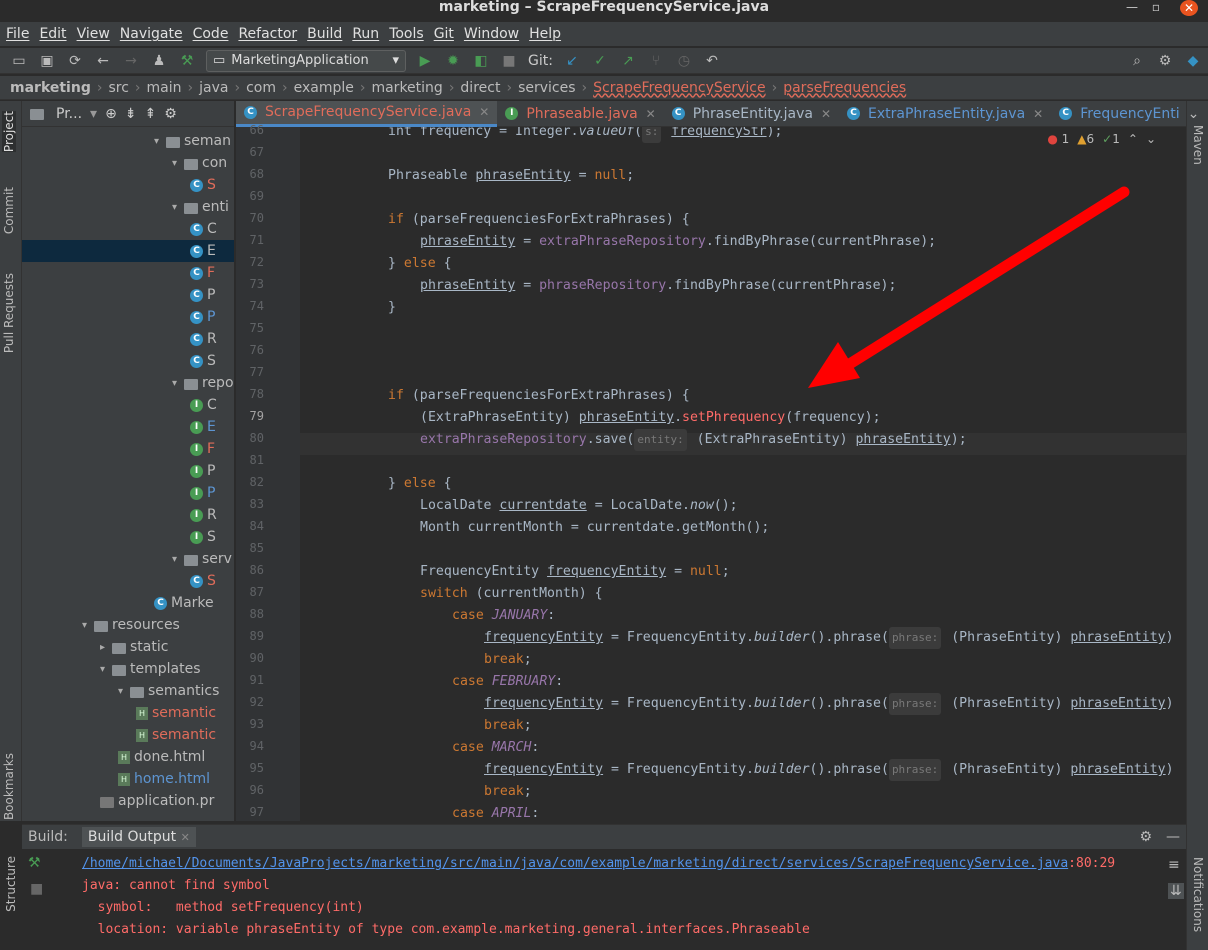  What do you see at coordinates (203, 515) in the screenshot?
I see `tree-item: IR` at bounding box center [203, 515].